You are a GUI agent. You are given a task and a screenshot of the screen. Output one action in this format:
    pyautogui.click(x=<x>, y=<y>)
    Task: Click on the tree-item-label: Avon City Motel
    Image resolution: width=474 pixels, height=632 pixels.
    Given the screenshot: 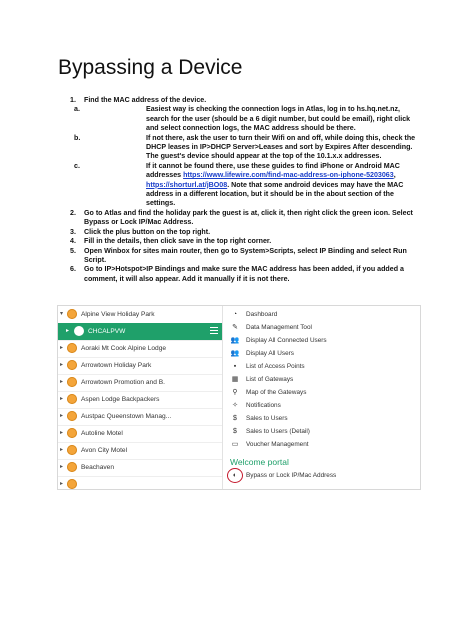 What is the action you would take?
    pyautogui.click(x=104, y=450)
    